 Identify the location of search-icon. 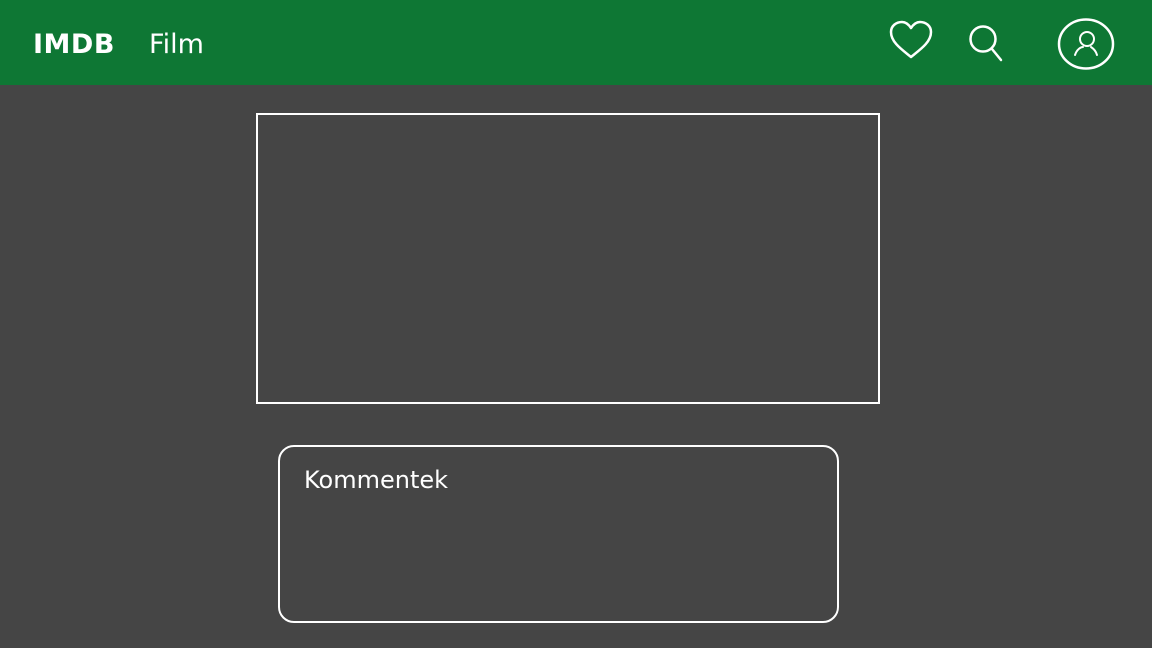
(986, 43).